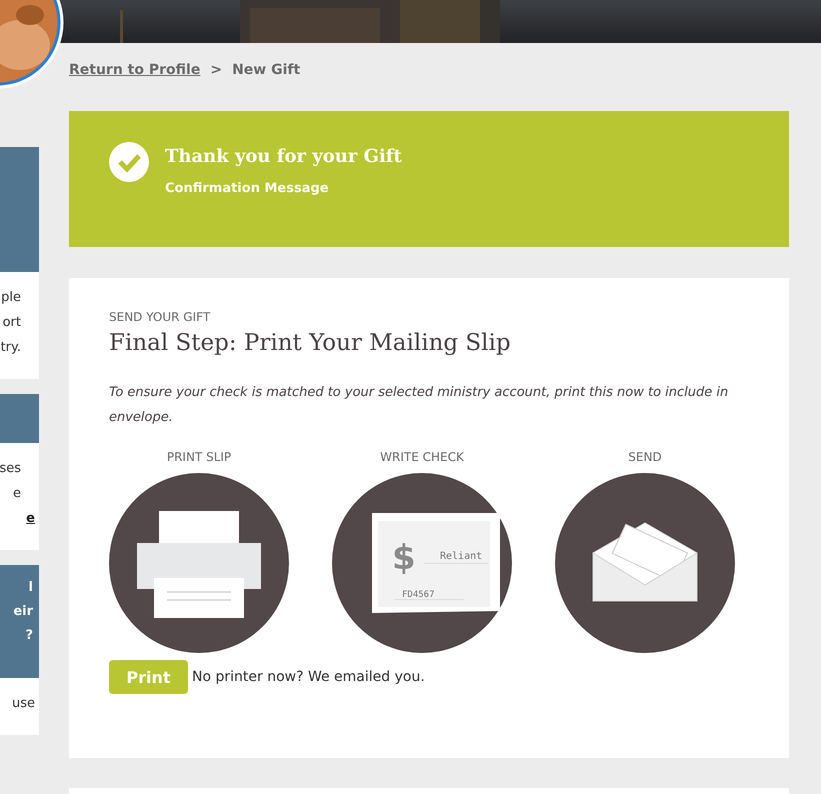 The image size is (821, 794). Describe the element at coordinates (645, 457) in the screenshot. I see `step-label: SEND` at that location.